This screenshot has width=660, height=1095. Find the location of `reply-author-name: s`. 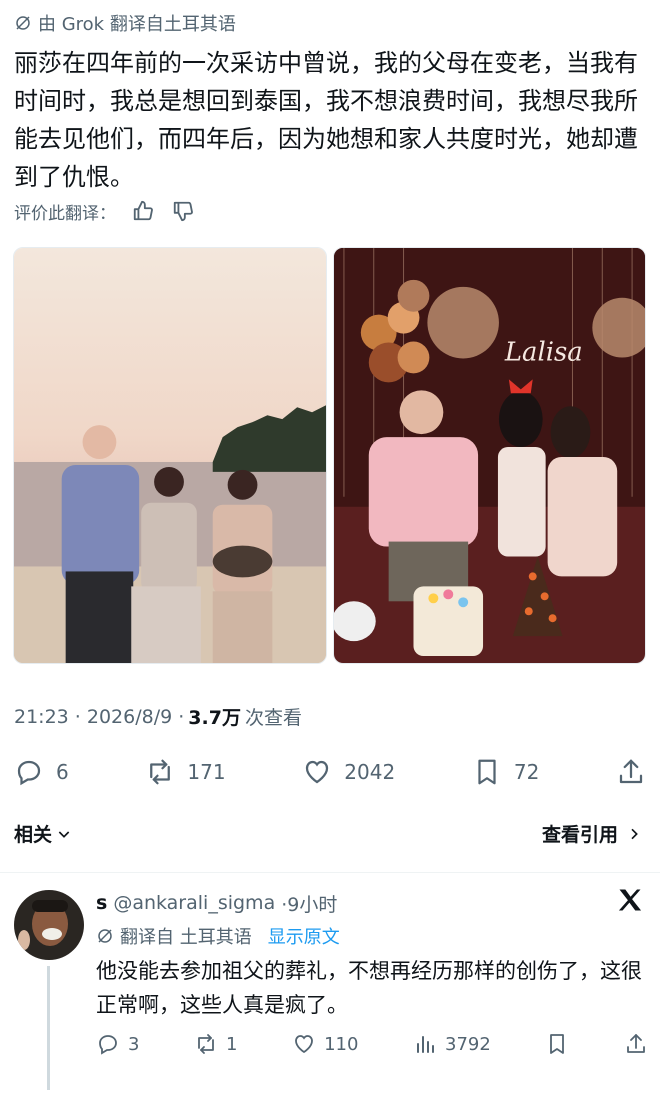

reply-author-name: s is located at coordinates (101, 903).